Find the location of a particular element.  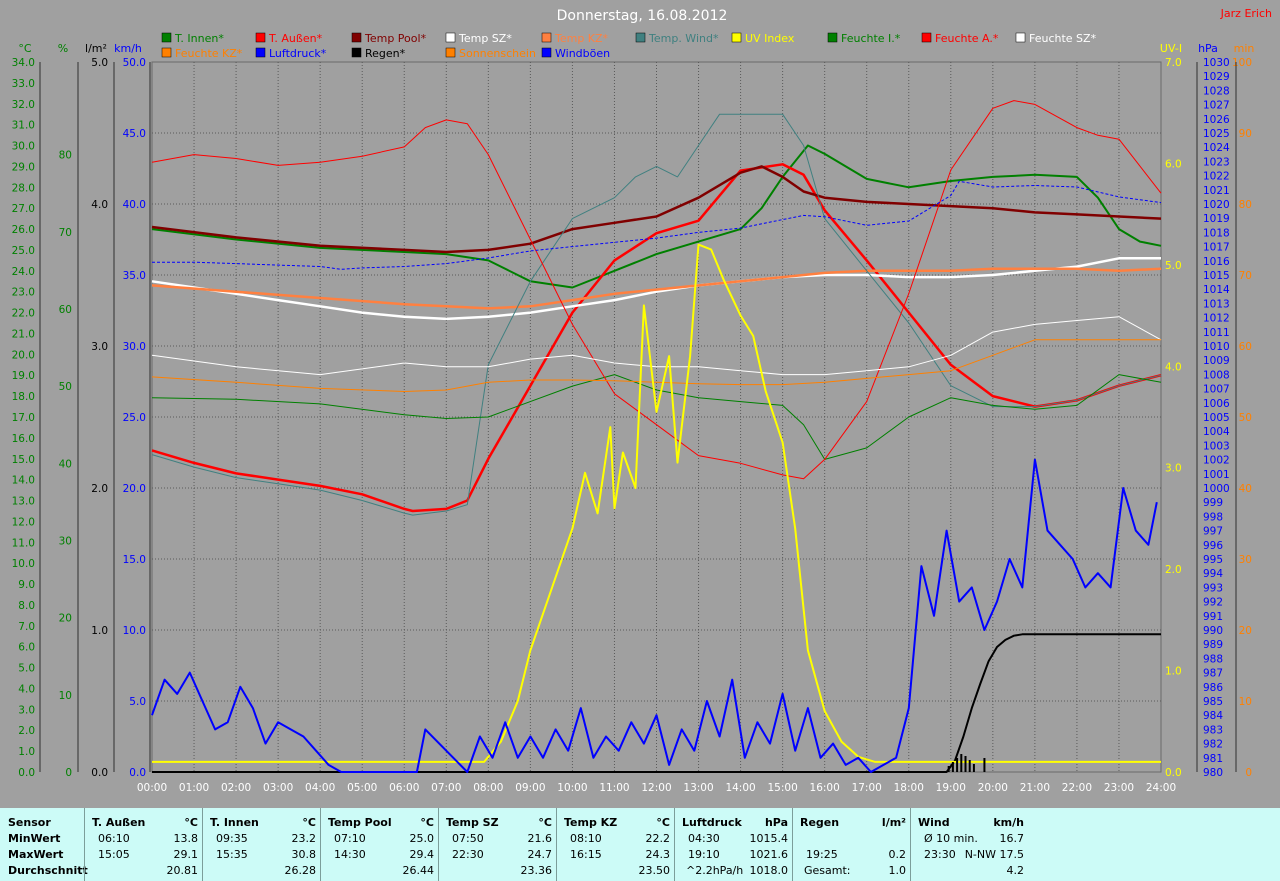

tick-label-time: 23:00 is located at coordinates (1119, 788).